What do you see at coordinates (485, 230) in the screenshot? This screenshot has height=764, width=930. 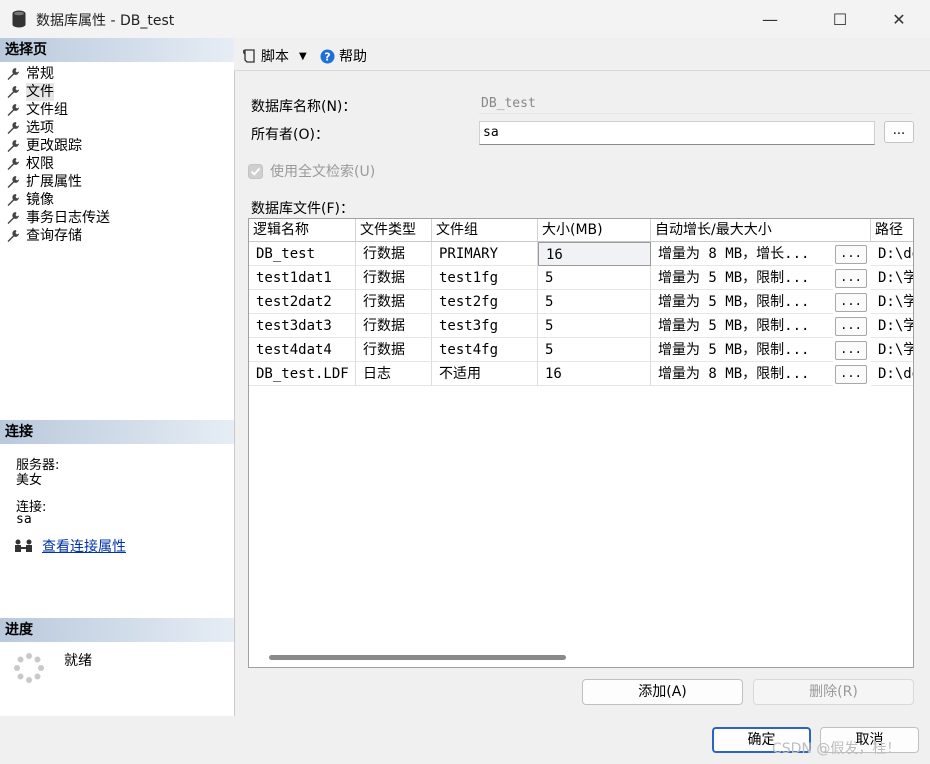 I see `column-header: 文件组` at bounding box center [485, 230].